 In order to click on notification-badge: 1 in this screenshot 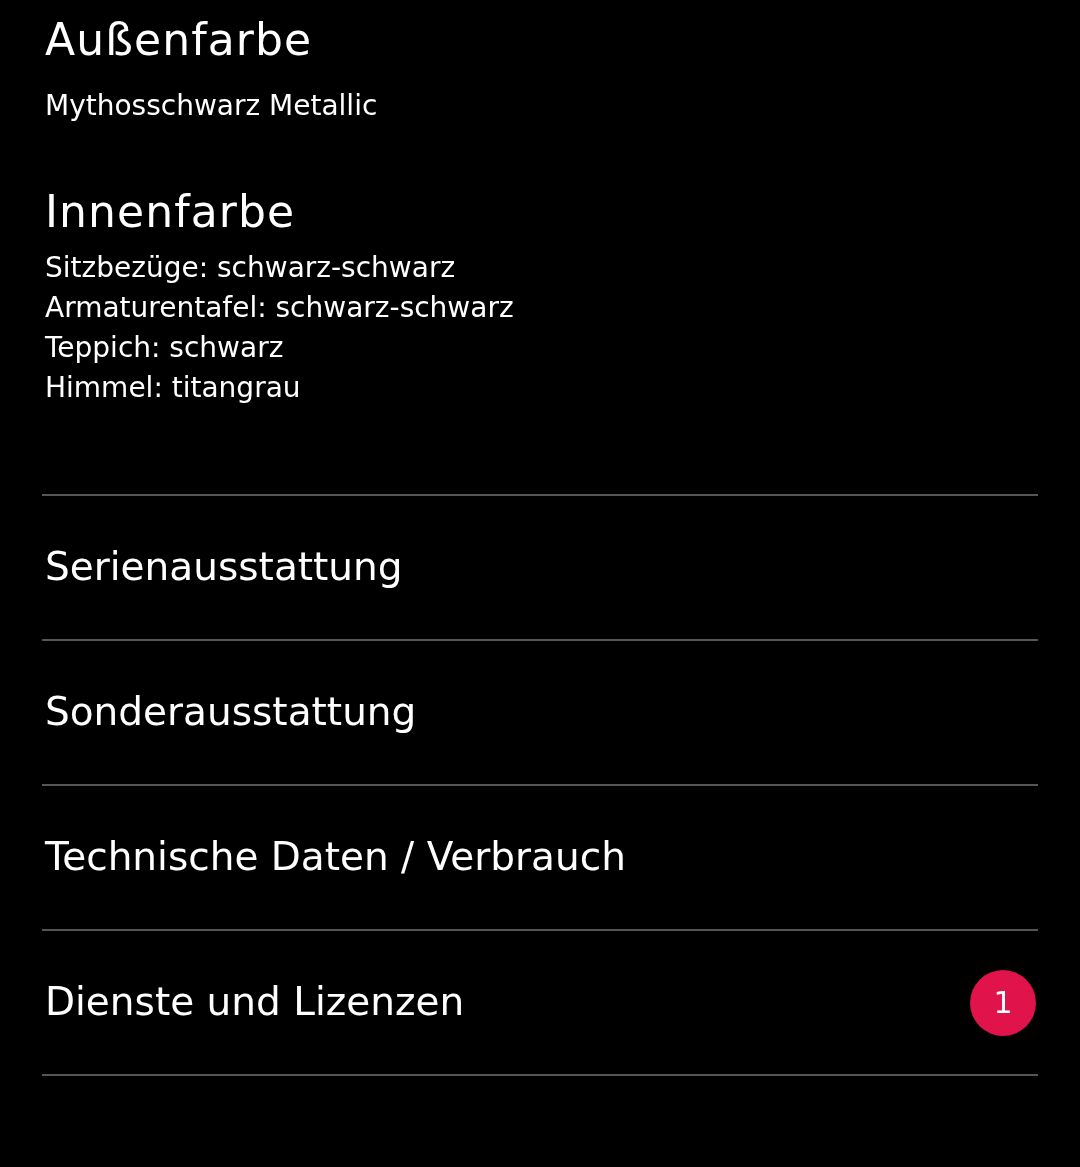, I will do `click(1003, 1002)`.